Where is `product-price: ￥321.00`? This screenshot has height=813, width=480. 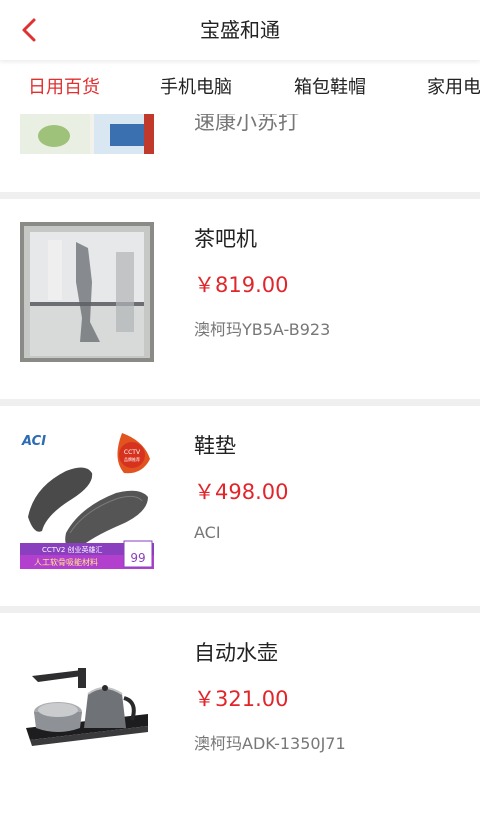
product-price: ￥321.00 is located at coordinates (241, 699).